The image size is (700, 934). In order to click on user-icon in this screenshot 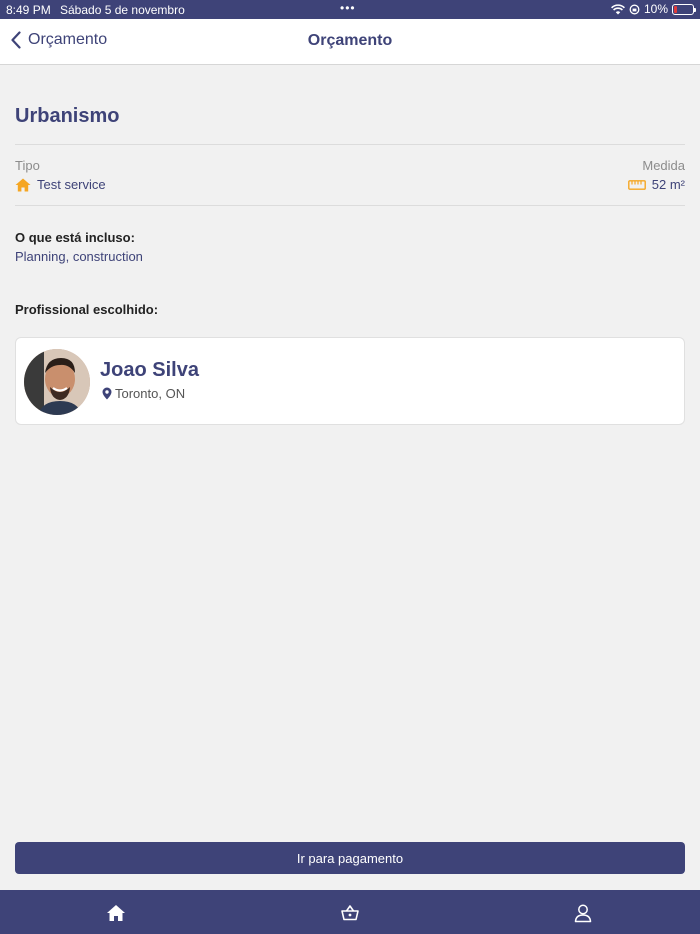, I will do `click(583, 913)`.